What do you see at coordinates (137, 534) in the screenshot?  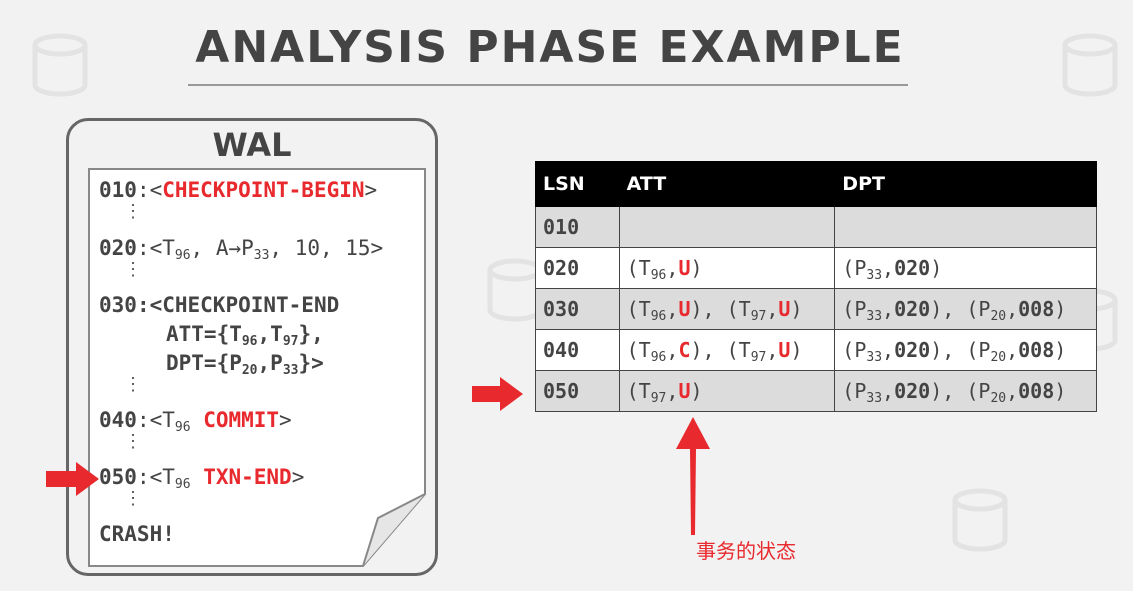 I see `wal-crash: CRASH!` at bounding box center [137, 534].